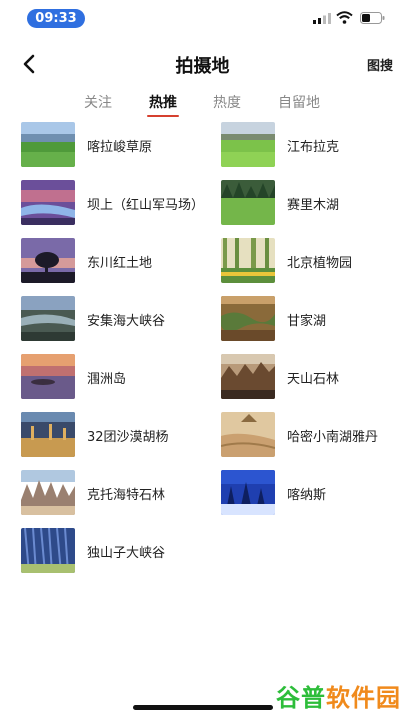 This screenshot has width=405, height=720. Describe the element at coordinates (163, 116) in the screenshot. I see `active-tab-indicator` at that location.